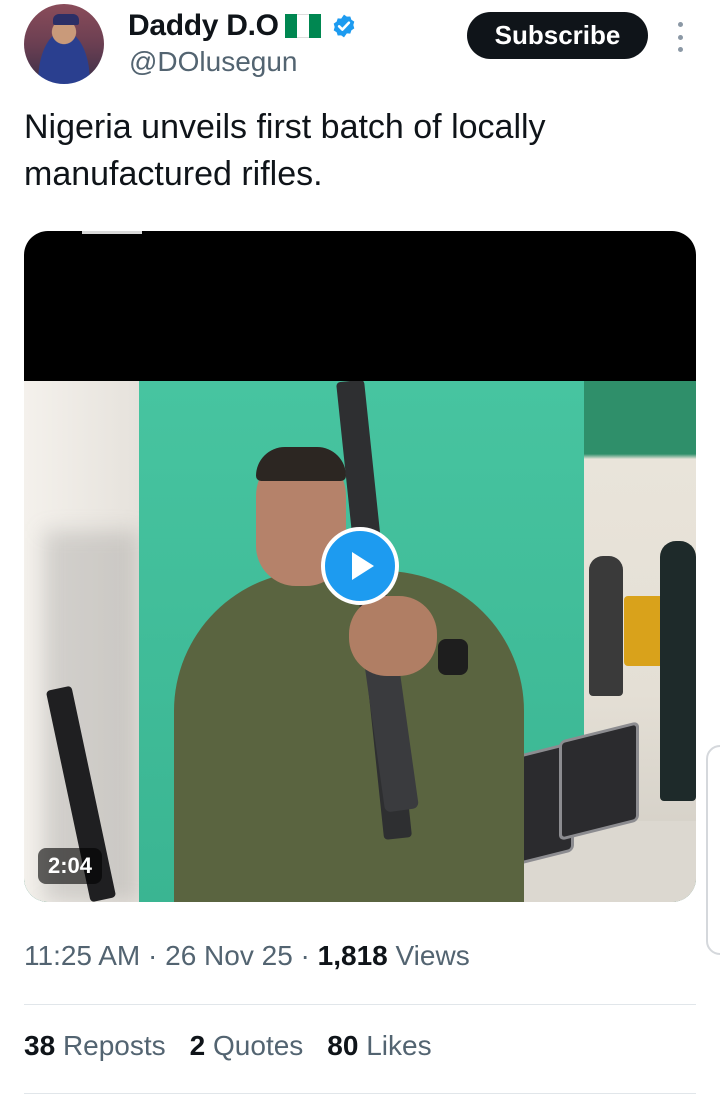 The width and height of the screenshot is (720, 1096). Describe the element at coordinates (399, 1045) in the screenshot. I see `likes-label: Likes` at that location.